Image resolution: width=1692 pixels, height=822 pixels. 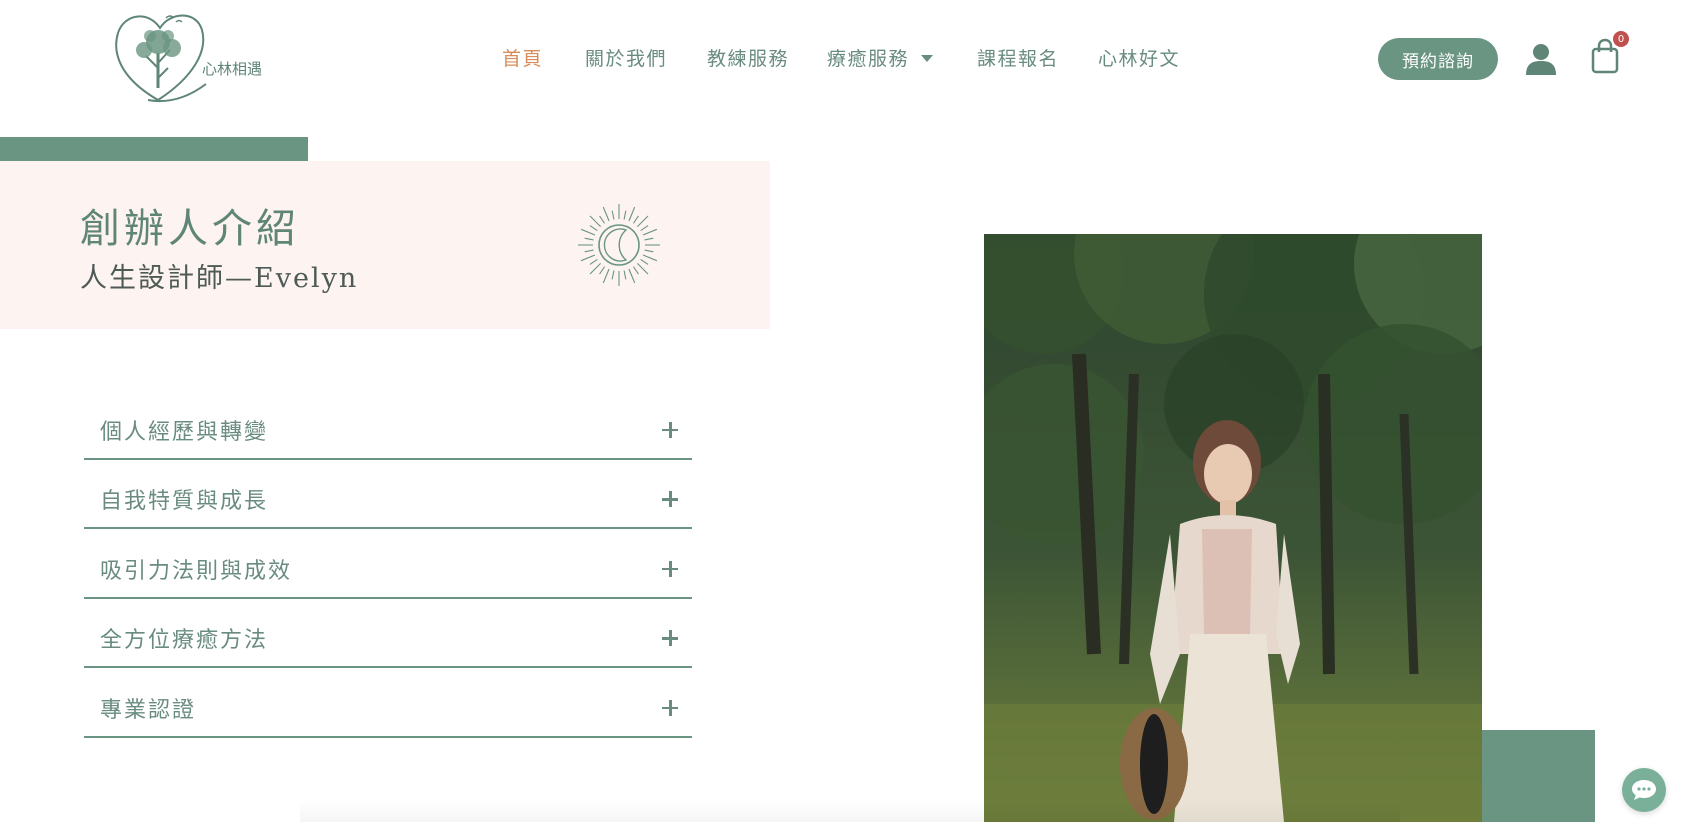 I want to click on accordion-item-label: 吸引力法則與成效, so click(x=196, y=571).